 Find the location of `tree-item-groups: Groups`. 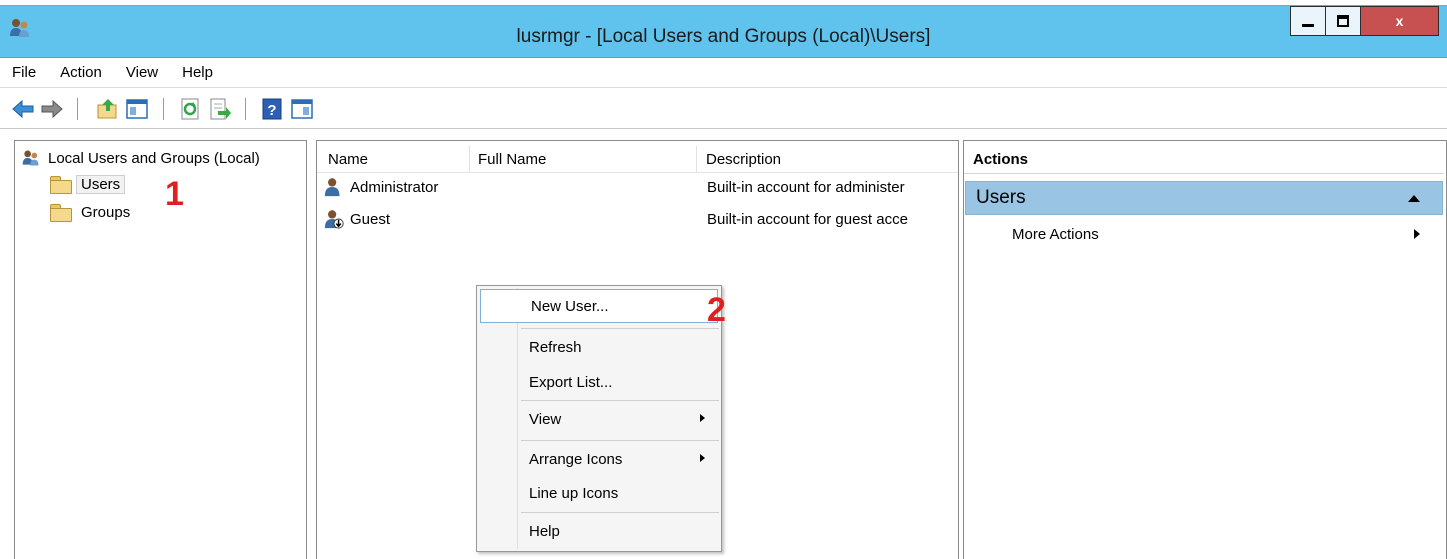

tree-item-groups: Groups is located at coordinates (90, 212).